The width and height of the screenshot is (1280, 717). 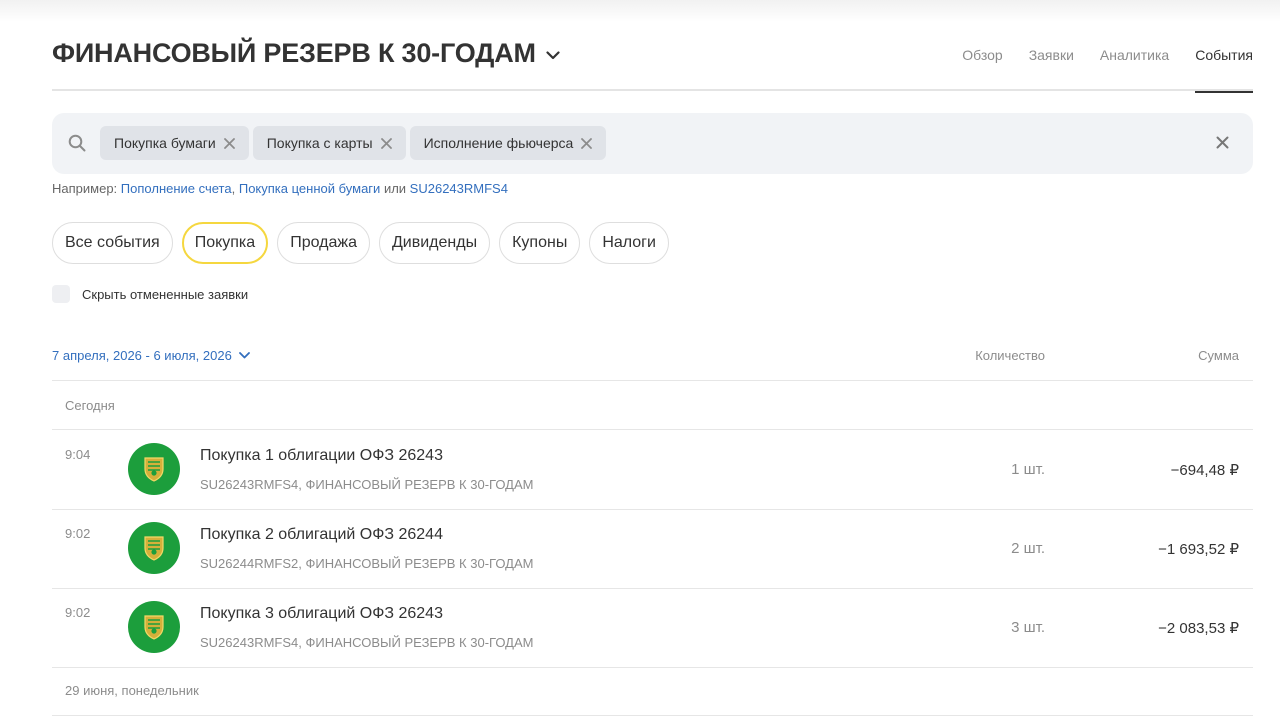 I want to click on hint-example-deposit: Пополнение счета, so click(x=176, y=188).